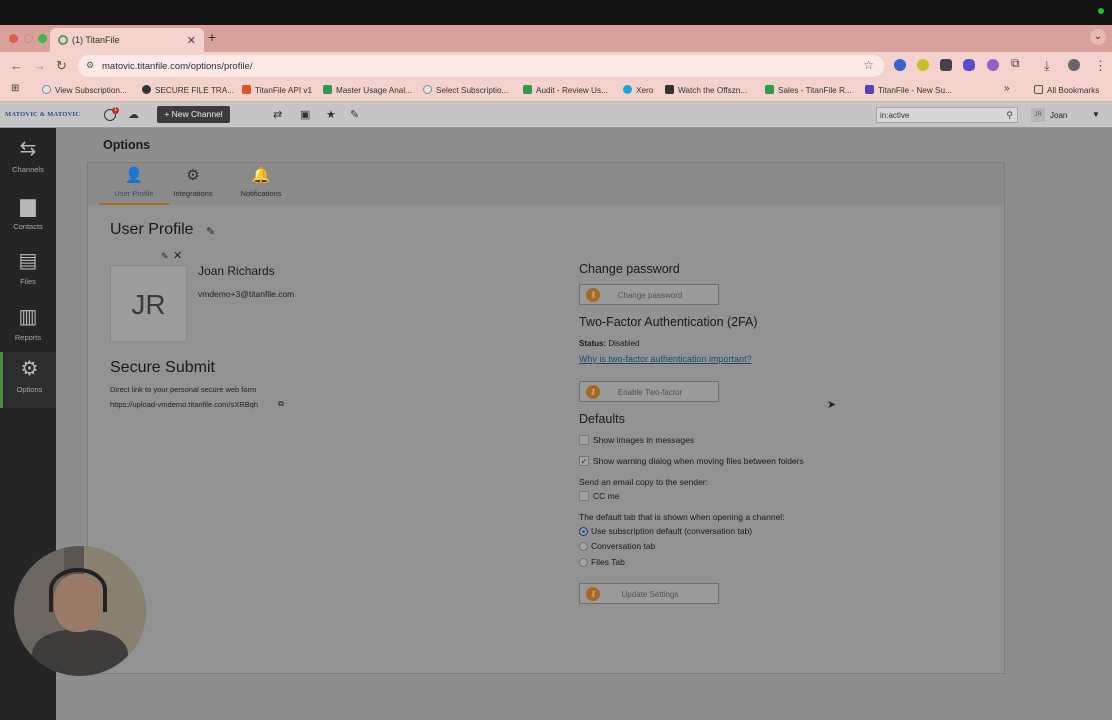 The width and height of the screenshot is (1112, 720). Describe the element at coordinates (13, 38) in the screenshot. I see `close-window-button` at that location.